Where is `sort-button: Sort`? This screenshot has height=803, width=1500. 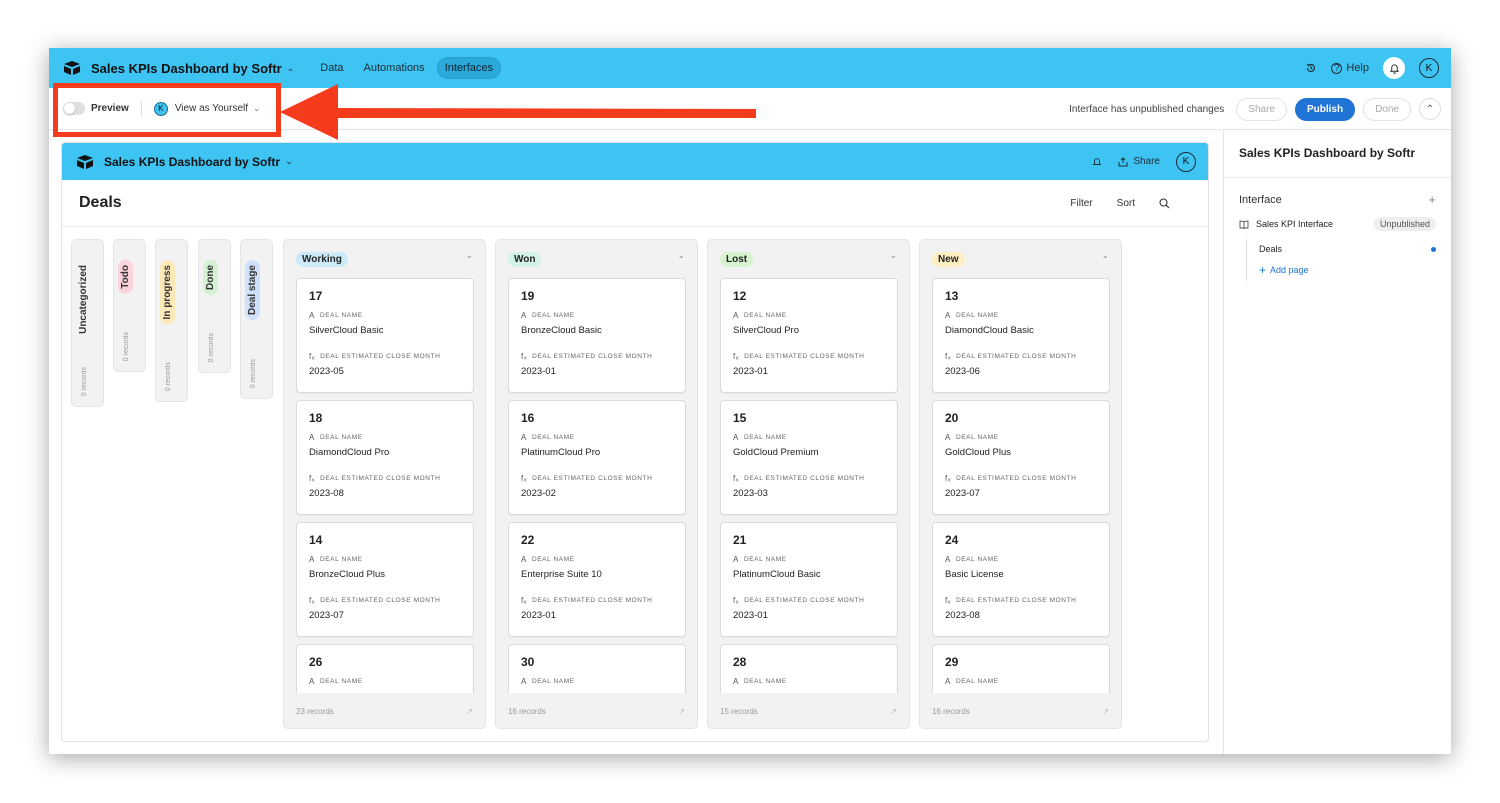 sort-button: Sort is located at coordinates (1126, 203).